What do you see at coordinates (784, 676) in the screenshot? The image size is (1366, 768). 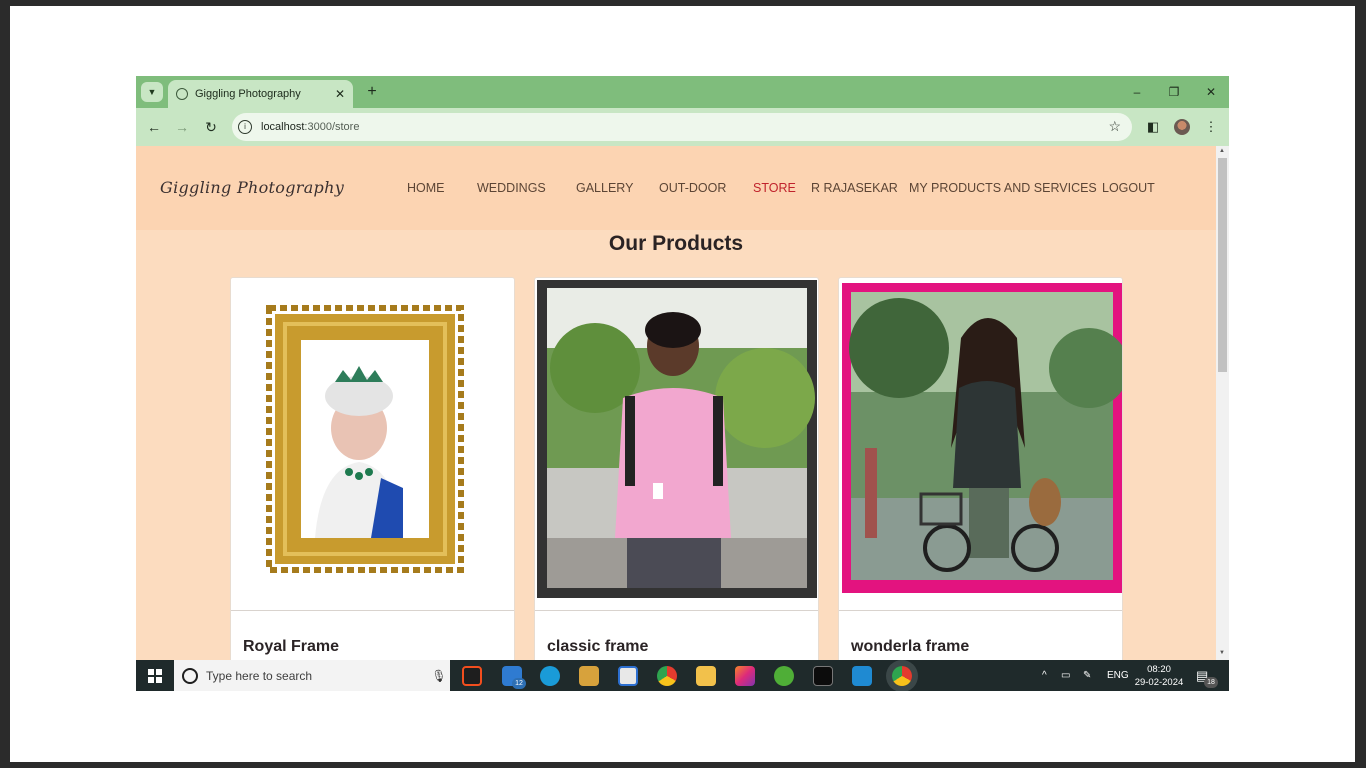 I see `utorrent-icon` at bounding box center [784, 676].